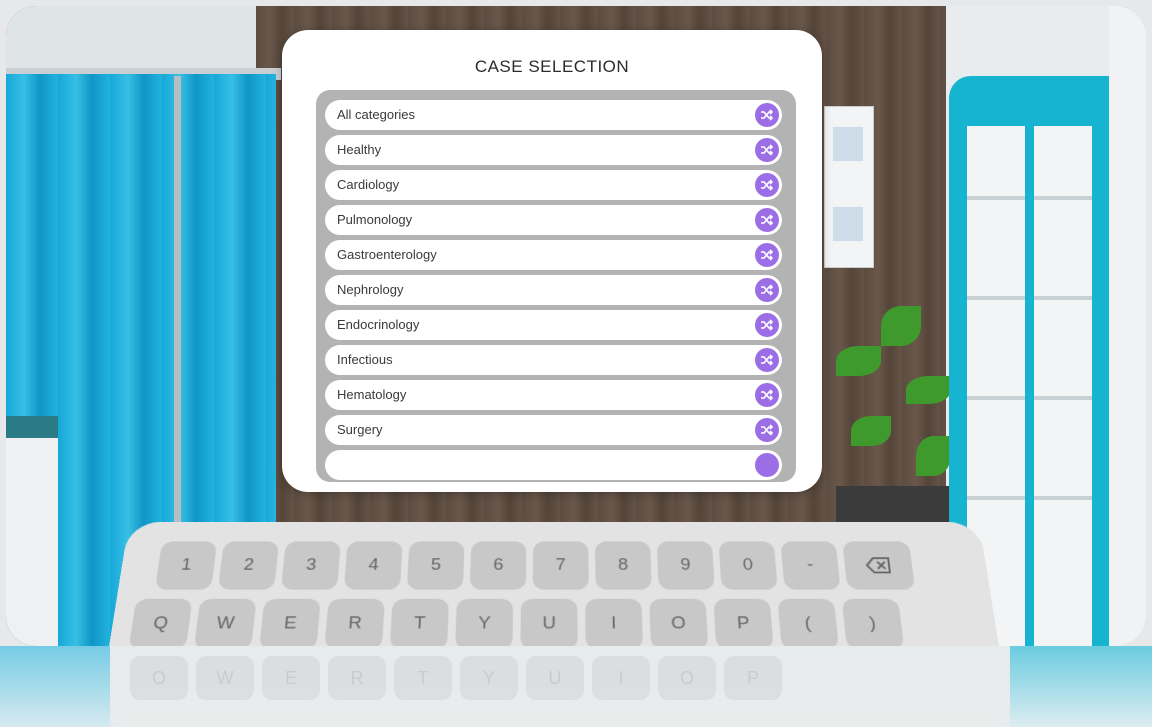 This screenshot has height=727, width=1152. I want to click on exam-bed, so click(32, 531).